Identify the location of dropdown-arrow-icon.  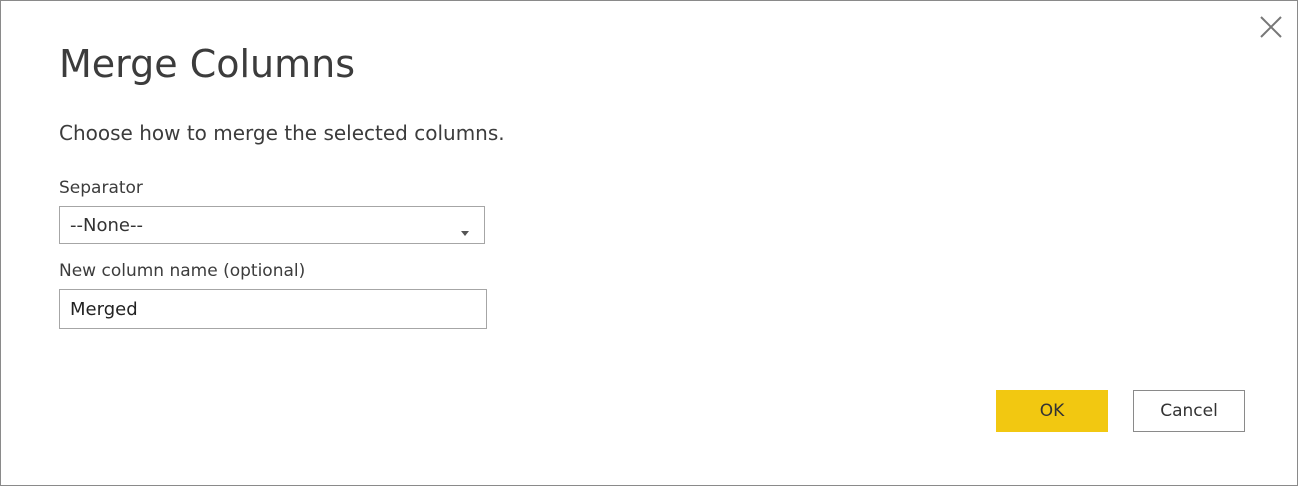
(465, 229).